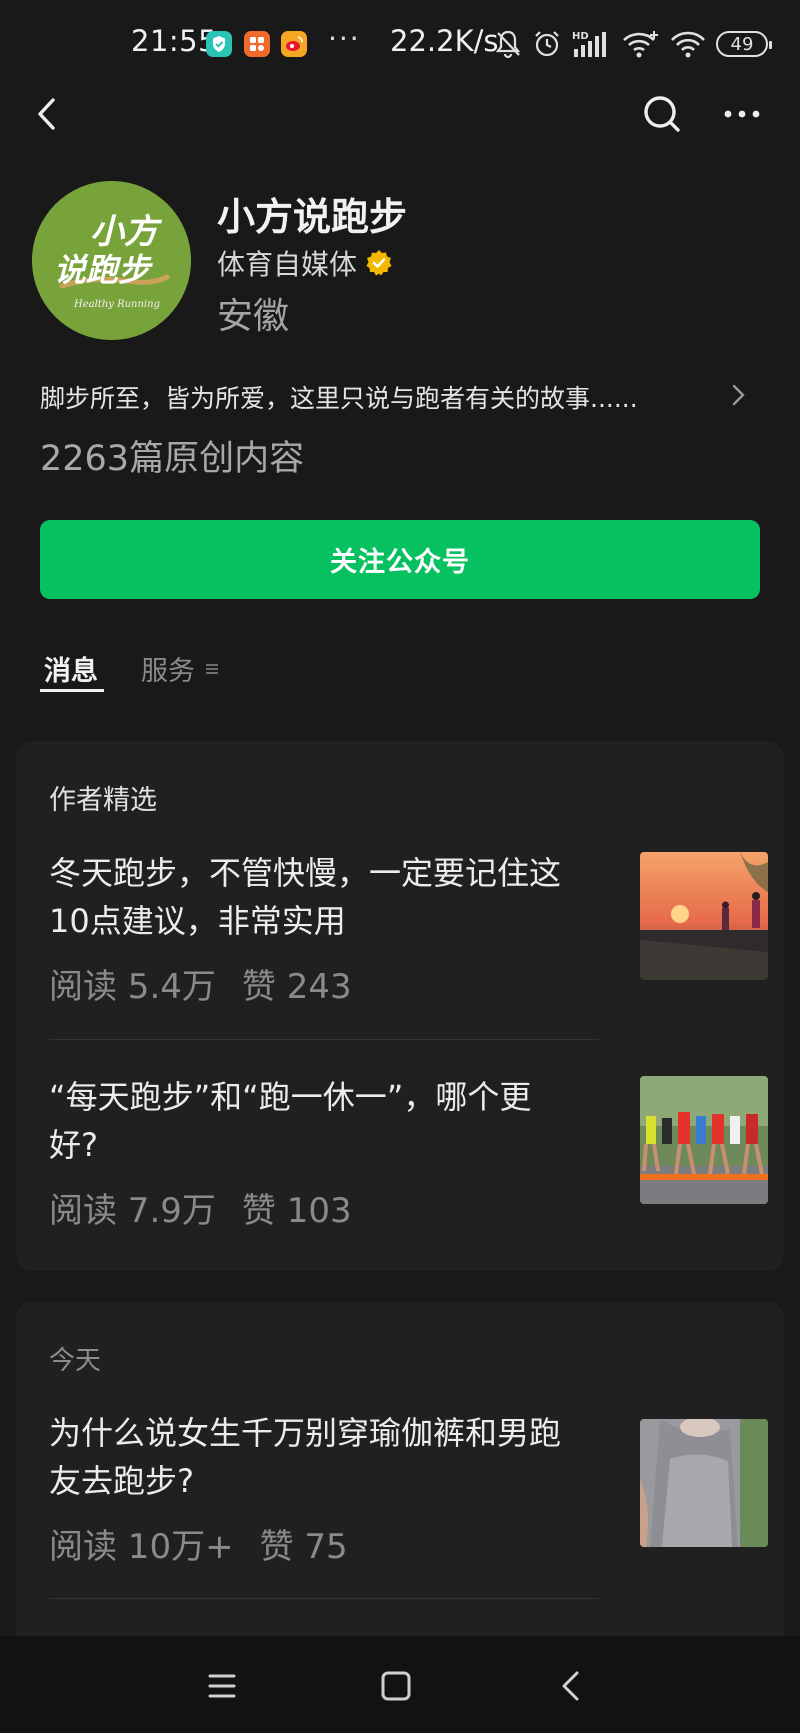 The height and width of the screenshot is (1733, 800). I want to click on svg-text: HD, so click(580, 36).